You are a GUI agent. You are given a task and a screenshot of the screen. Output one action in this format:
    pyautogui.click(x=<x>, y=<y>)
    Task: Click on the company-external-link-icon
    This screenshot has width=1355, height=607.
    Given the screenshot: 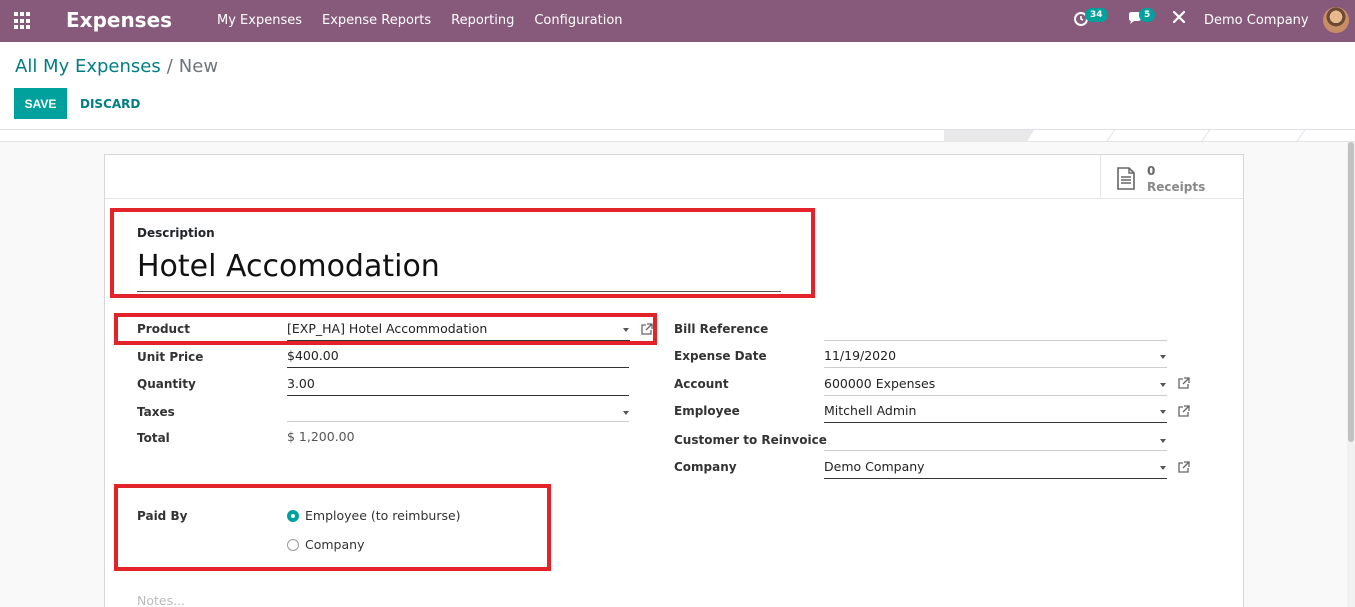 What is the action you would take?
    pyautogui.click(x=1183, y=467)
    